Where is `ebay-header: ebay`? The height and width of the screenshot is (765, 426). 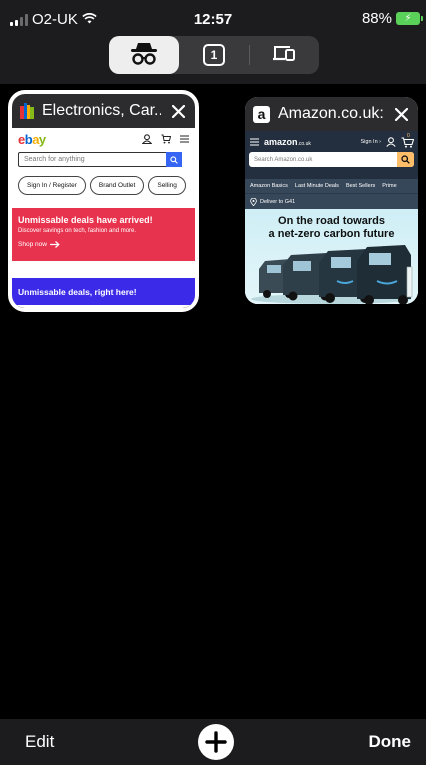
ebay-header: ebay is located at coordinates (103, 139).